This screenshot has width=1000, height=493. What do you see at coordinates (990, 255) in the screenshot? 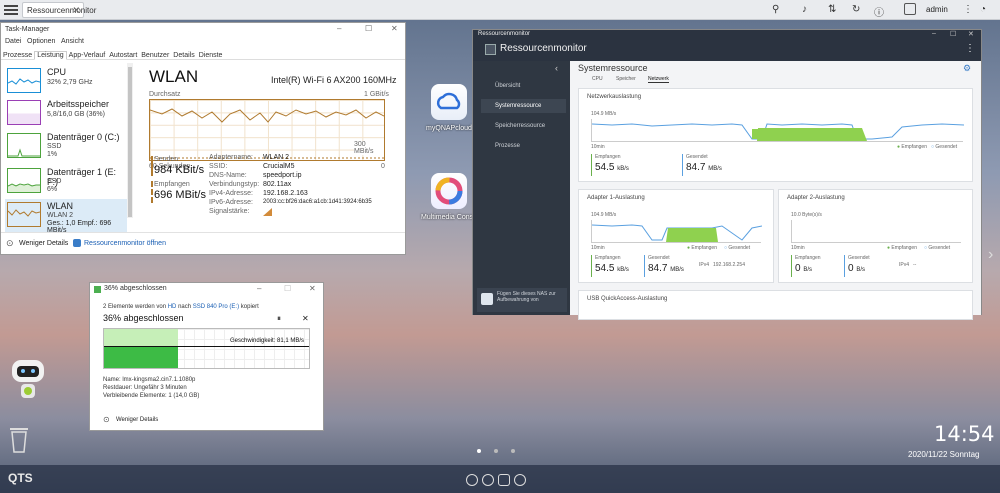
I see `next-page-arrow-icon: ›` at bounding box center [990, 255].